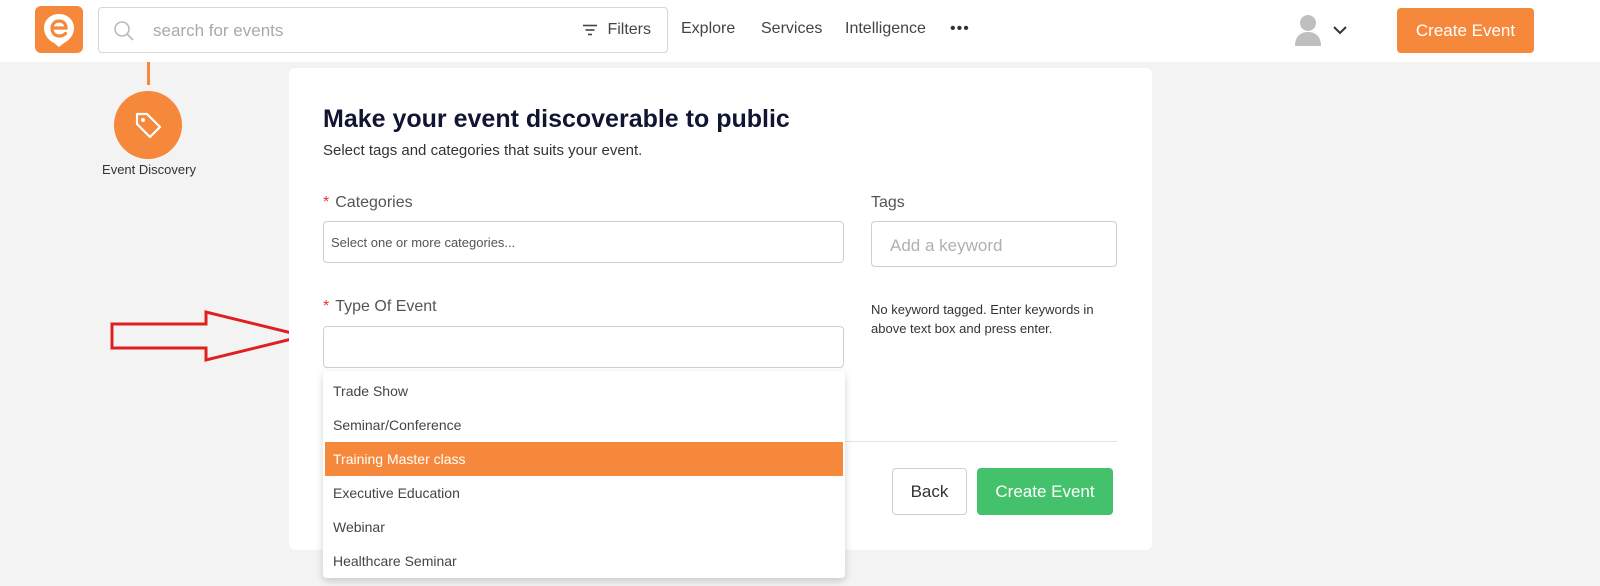 The image size is (1600, 586). Describe the element at coordinates (584, 459) in the screenshot. I see `dropdown-option-training-master-class: Training Master class` at that location.